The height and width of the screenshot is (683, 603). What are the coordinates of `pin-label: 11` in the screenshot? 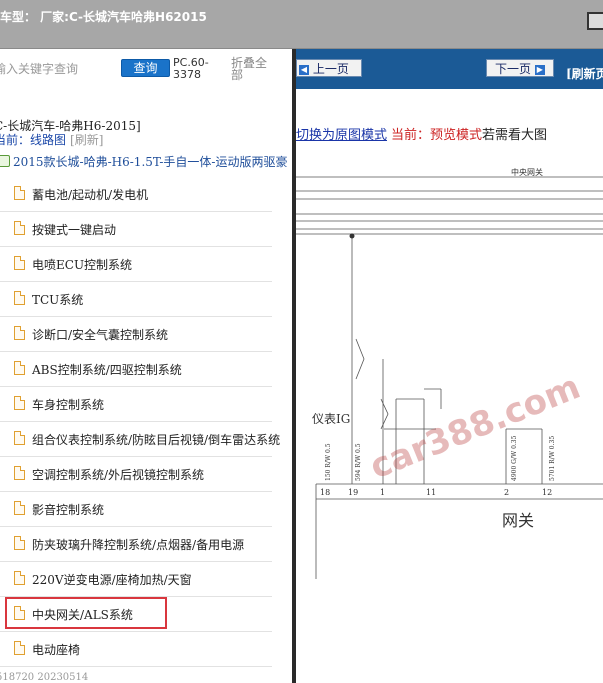 It's located at (431, 492).